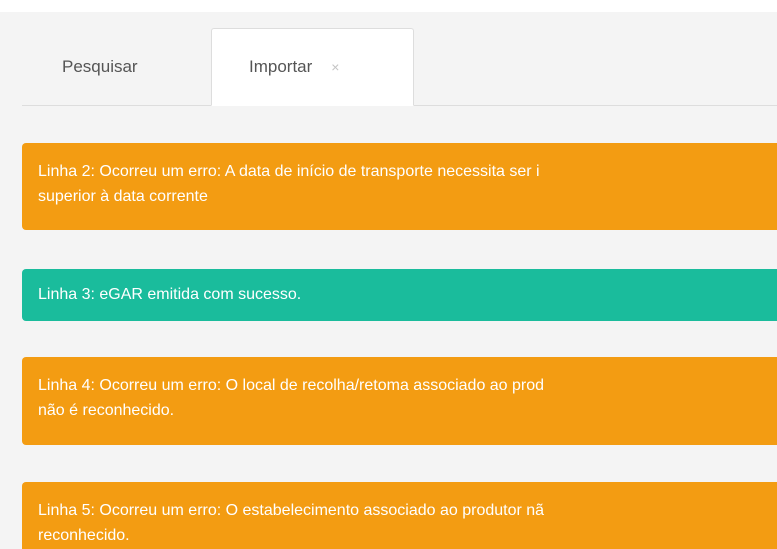 This screenshot has width=777, height=549. I want to click on top-strip, so click(388, 6).